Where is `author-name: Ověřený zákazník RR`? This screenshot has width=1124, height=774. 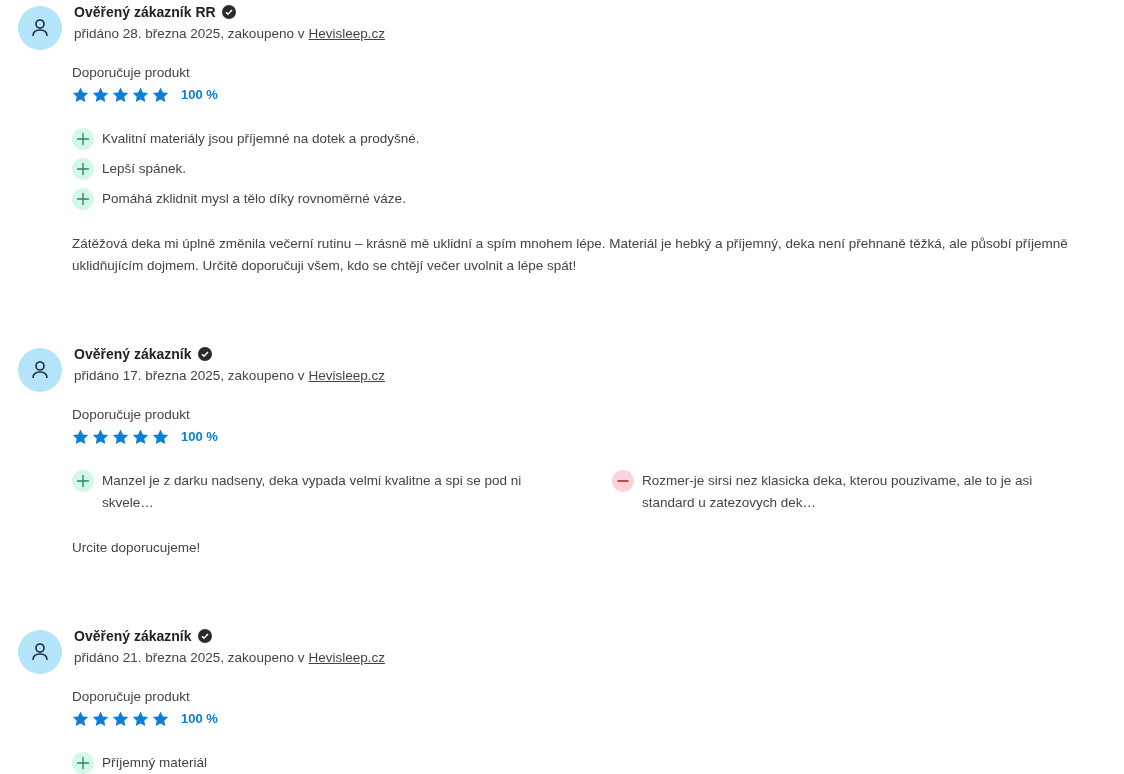
author-name: Ověřený zákazník RR is located at coordinates (145, 12).